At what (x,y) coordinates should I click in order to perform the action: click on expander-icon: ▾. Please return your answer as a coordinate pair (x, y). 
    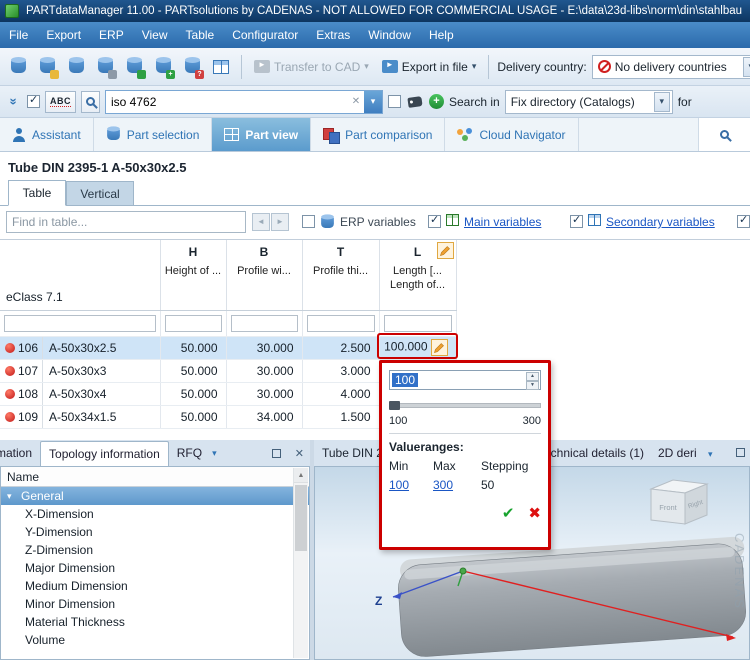
    Looking at the image, I should click on (14, 496).